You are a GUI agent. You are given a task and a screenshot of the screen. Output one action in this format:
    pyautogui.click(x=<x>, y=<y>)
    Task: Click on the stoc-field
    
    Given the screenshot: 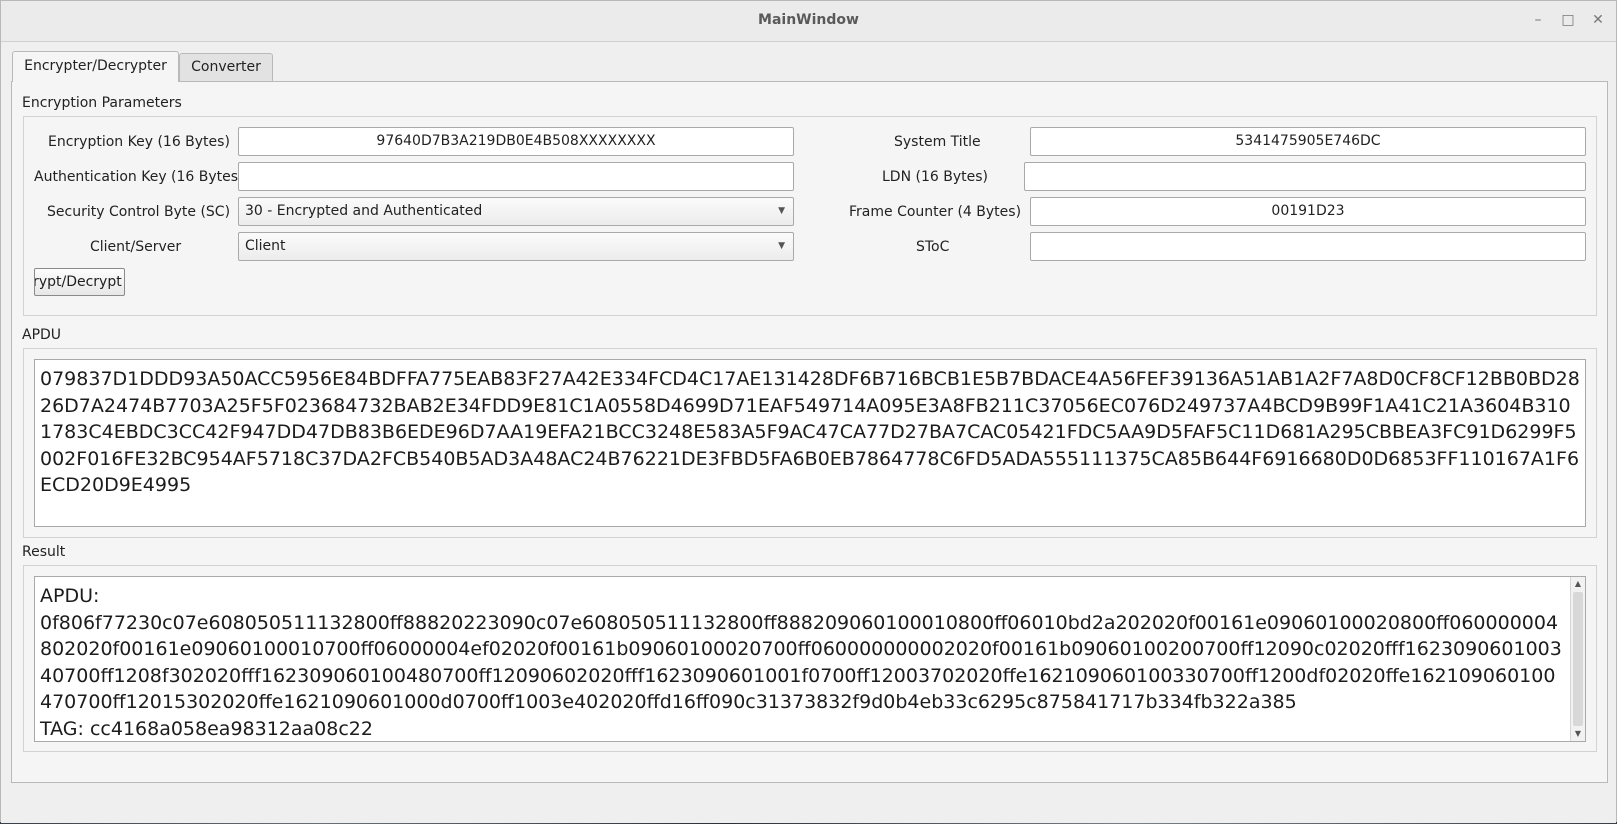 What is the action you would take?
    pyautogui.click(x=1308, y=246)
    